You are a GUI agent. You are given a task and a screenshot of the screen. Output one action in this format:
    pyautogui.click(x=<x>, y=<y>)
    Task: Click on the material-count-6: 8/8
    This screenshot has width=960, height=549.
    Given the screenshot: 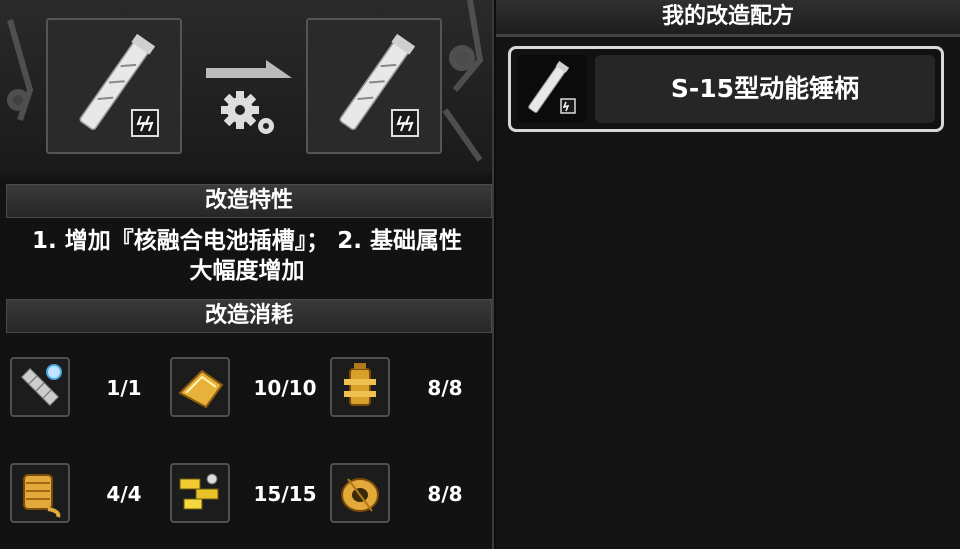 What is the action you would take?
    pyautogui.click(x=445, y=494)
    